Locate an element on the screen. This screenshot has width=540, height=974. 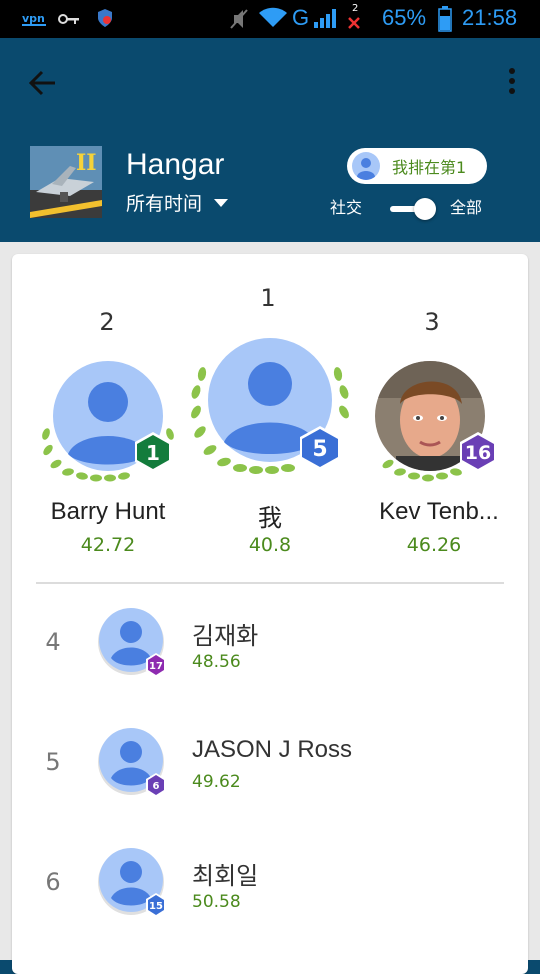
vpn-icon: vpn is located at coordinates (34, 19).